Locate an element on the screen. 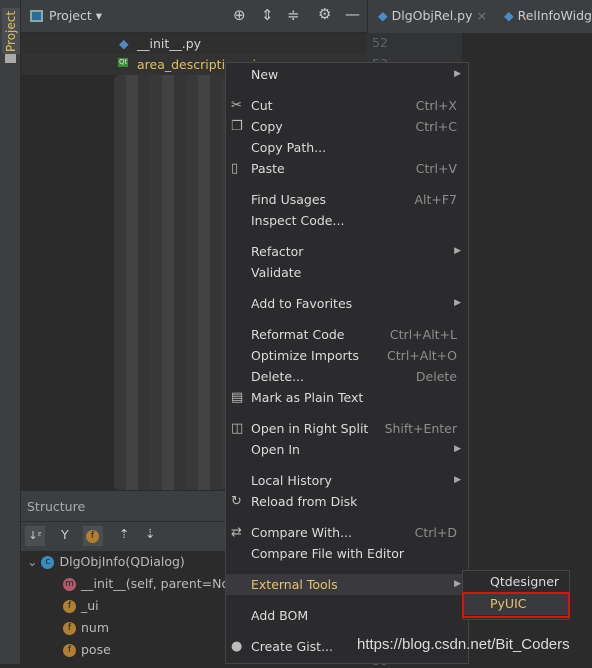 Image resolution: width=592 pixels, height=668 pixels. shortcut-label: Ctrl+Alt+O is located at coordinates (422, 355).